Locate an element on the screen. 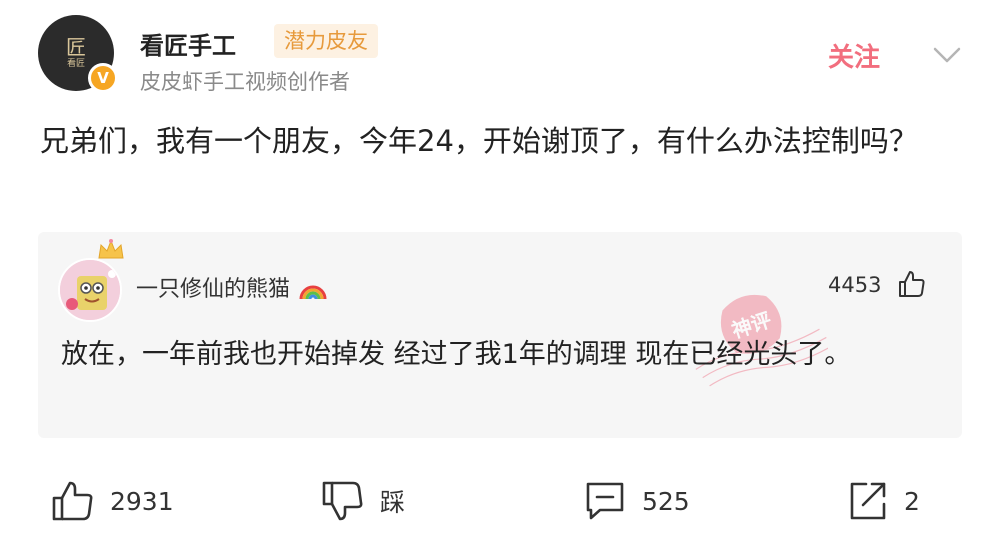  commenter-name-text: 一只修仙的熊猫 is located at coordinates (213, 289).